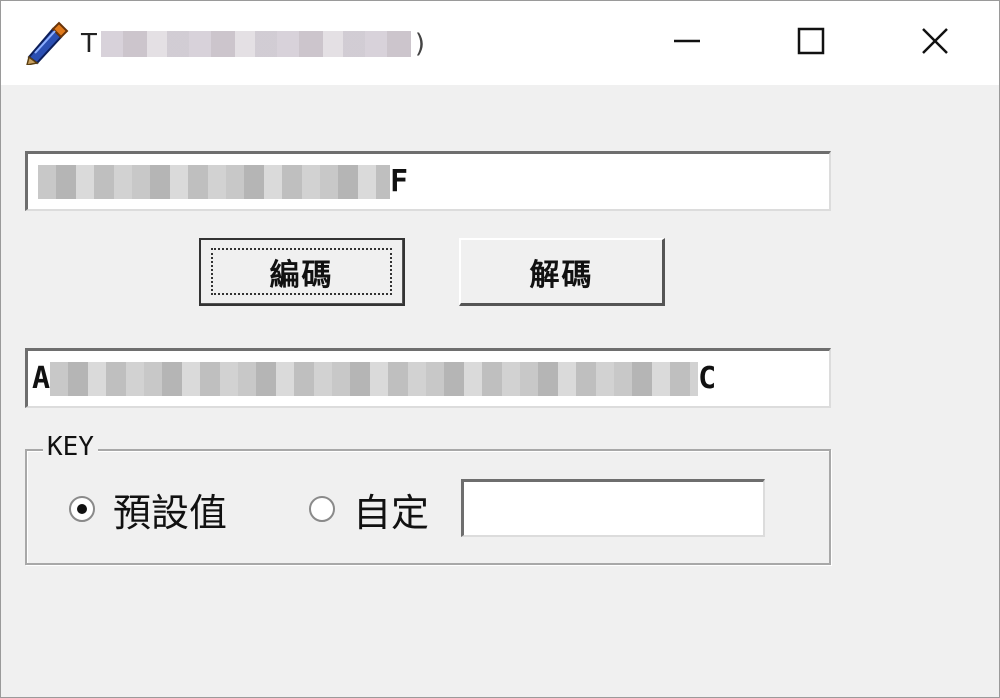 This screenshot has height=698, width=1000. I want to click on radio-default-key: 預設值, so click(148, 509).